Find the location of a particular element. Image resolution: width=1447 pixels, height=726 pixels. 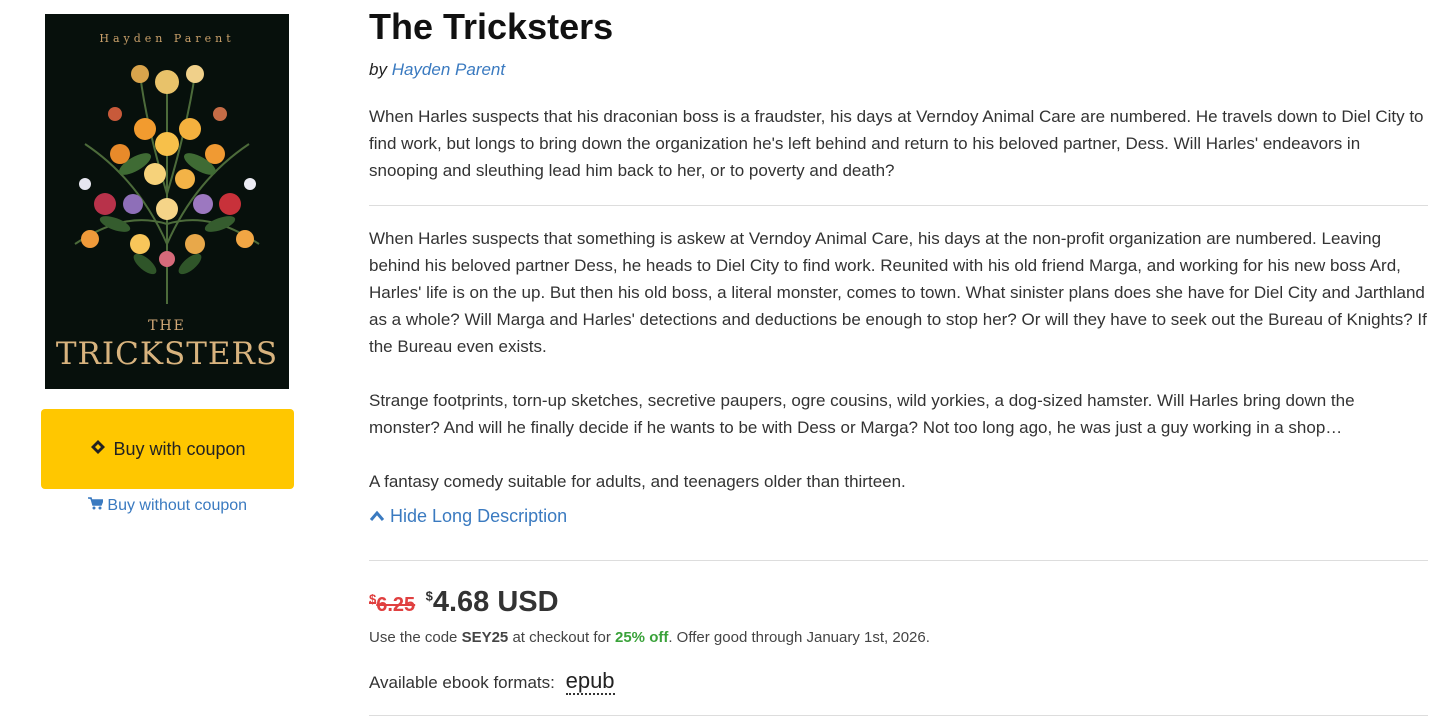

cart-icon is located at coordinates (97, 505).